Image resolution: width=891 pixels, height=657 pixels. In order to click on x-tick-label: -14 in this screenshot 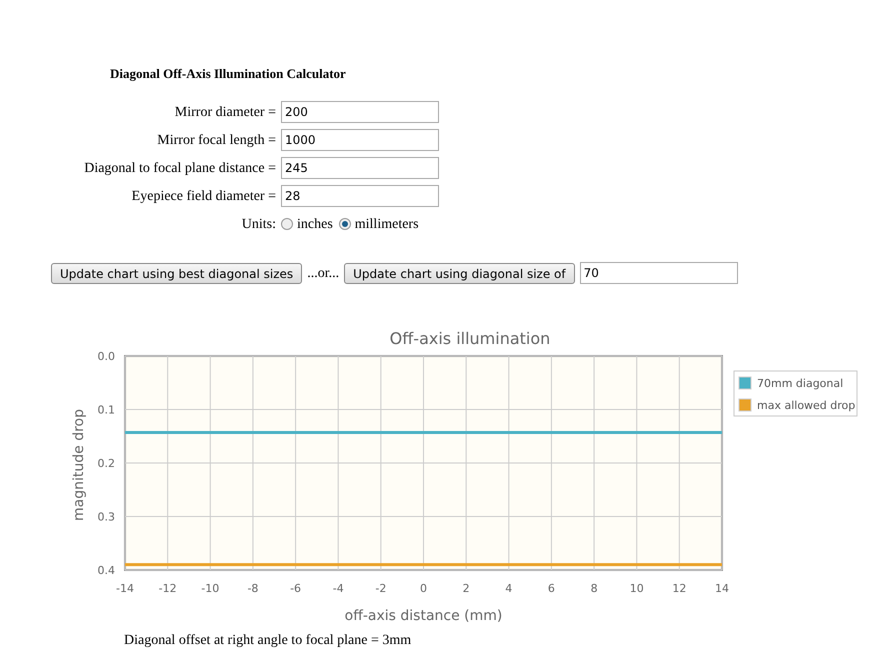, I will do `click(125, 588)`.